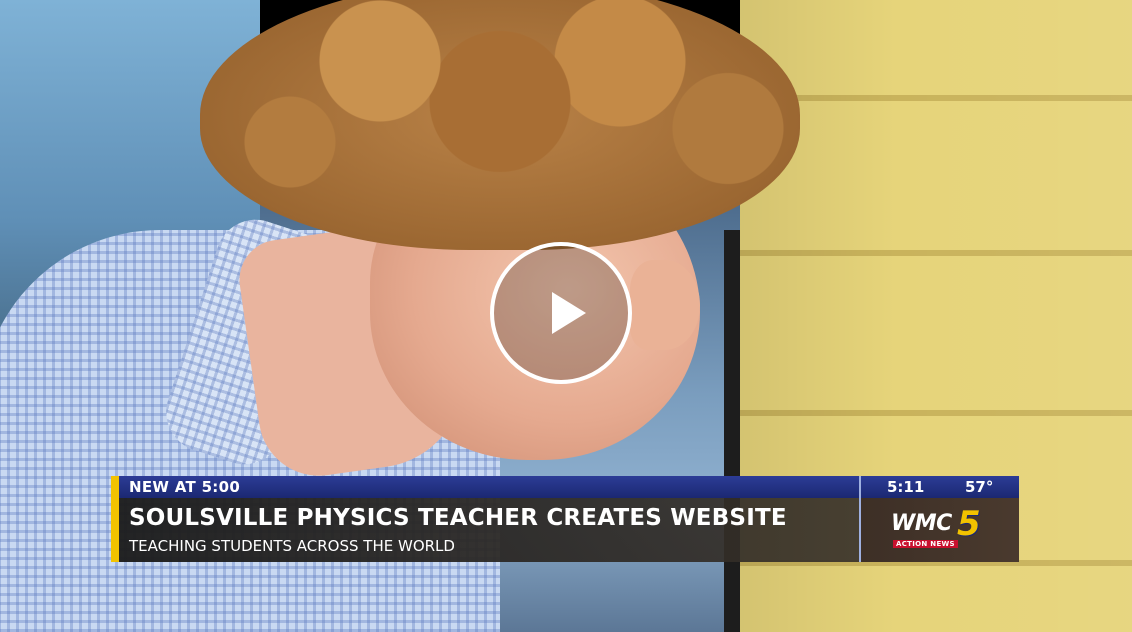 This screenshot has width=1132, height=632. What do you see at coordinates (979, 487) in the screenshot?
I see `temperature: 57°` at bounding box center [979, 487].